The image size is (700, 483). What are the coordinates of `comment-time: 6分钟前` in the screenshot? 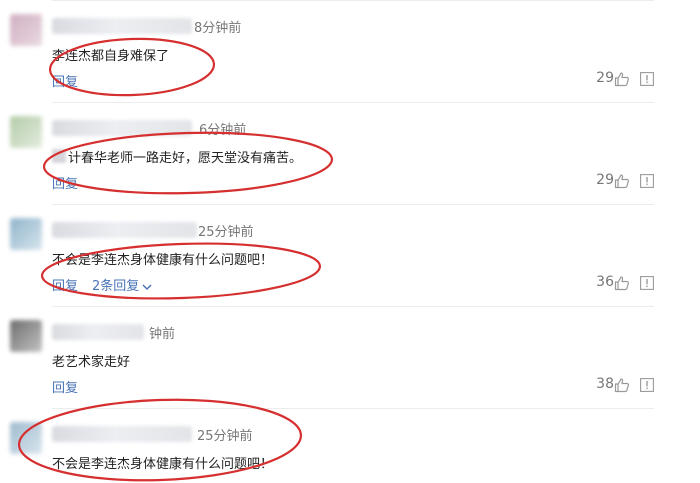 It's located at (223, 130).